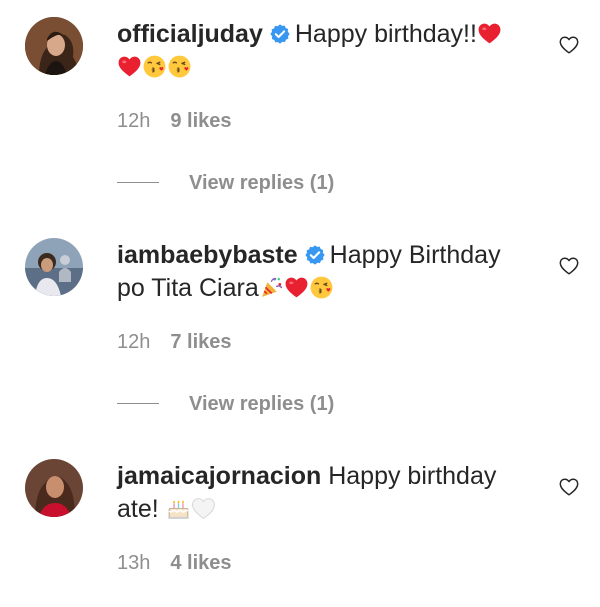  I want to click on comment-message: Happy Birthday, so click(415, 255).